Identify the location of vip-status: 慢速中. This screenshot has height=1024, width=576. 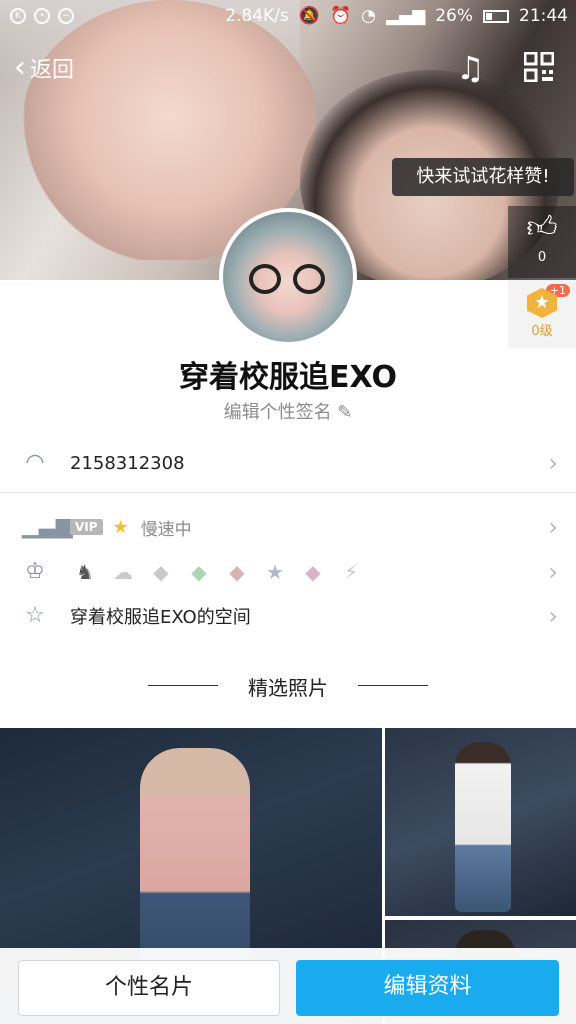
(166, 529).